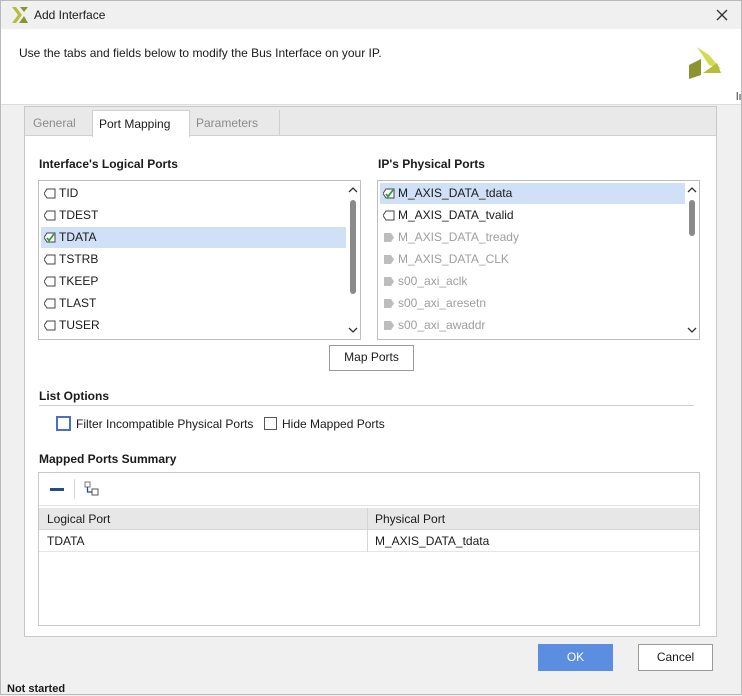 Image resolution: width=742 pixels, height=696 pixels. What do you see at coordinates (66, 541) in the screenshot?
I see `cell-logical-port: TDATA` at bounding box center [66, 541].